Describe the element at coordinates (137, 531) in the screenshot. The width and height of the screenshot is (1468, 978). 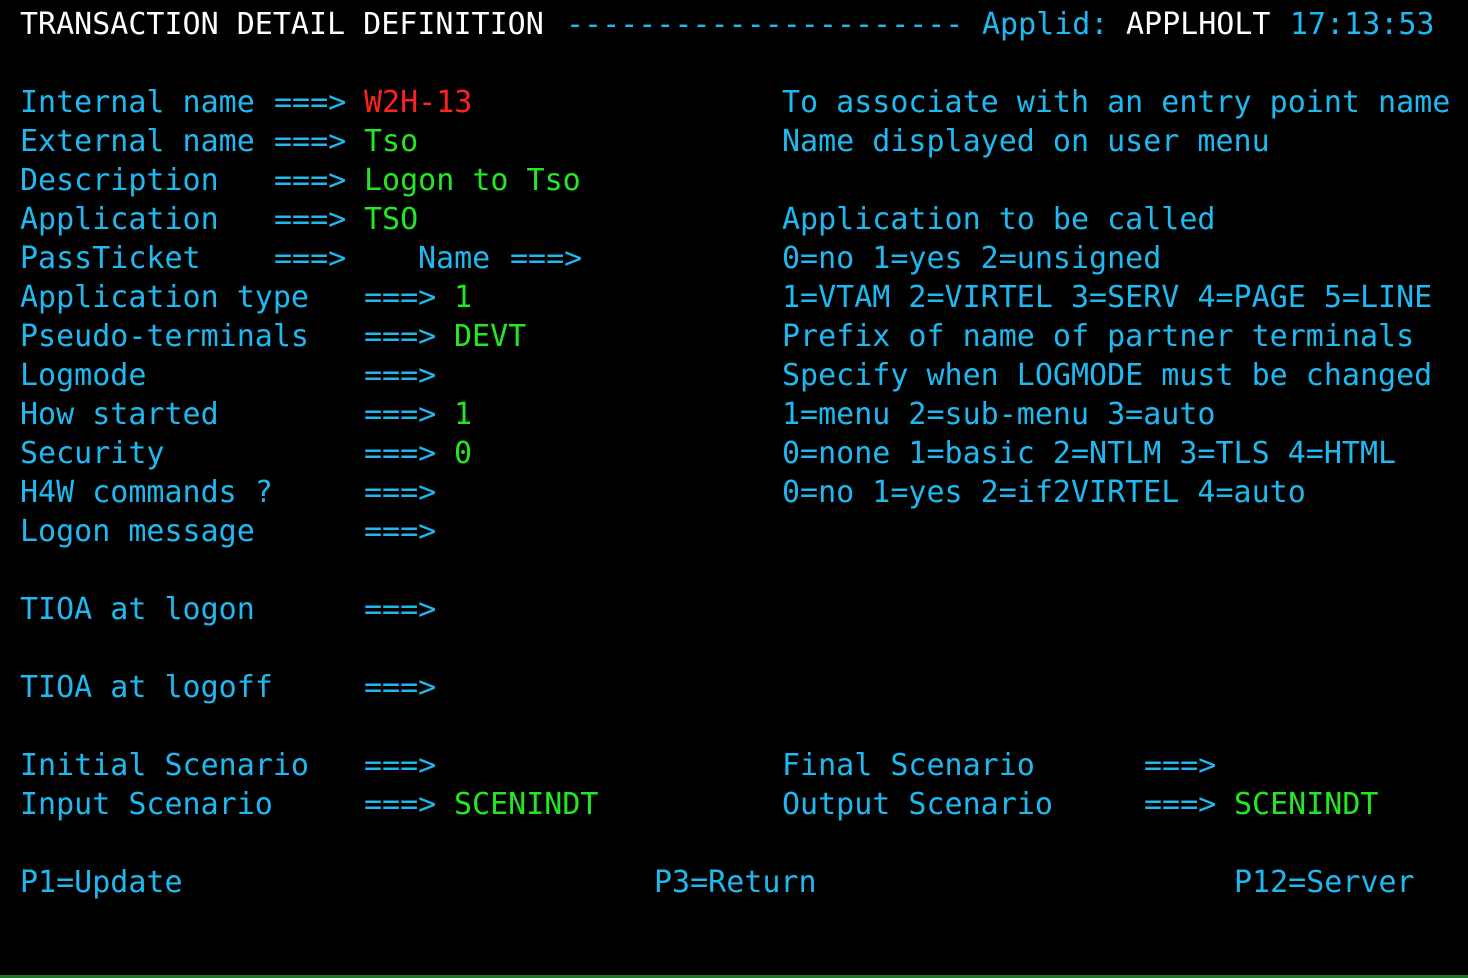
I see `logon-message-label: Logon message` at that location.